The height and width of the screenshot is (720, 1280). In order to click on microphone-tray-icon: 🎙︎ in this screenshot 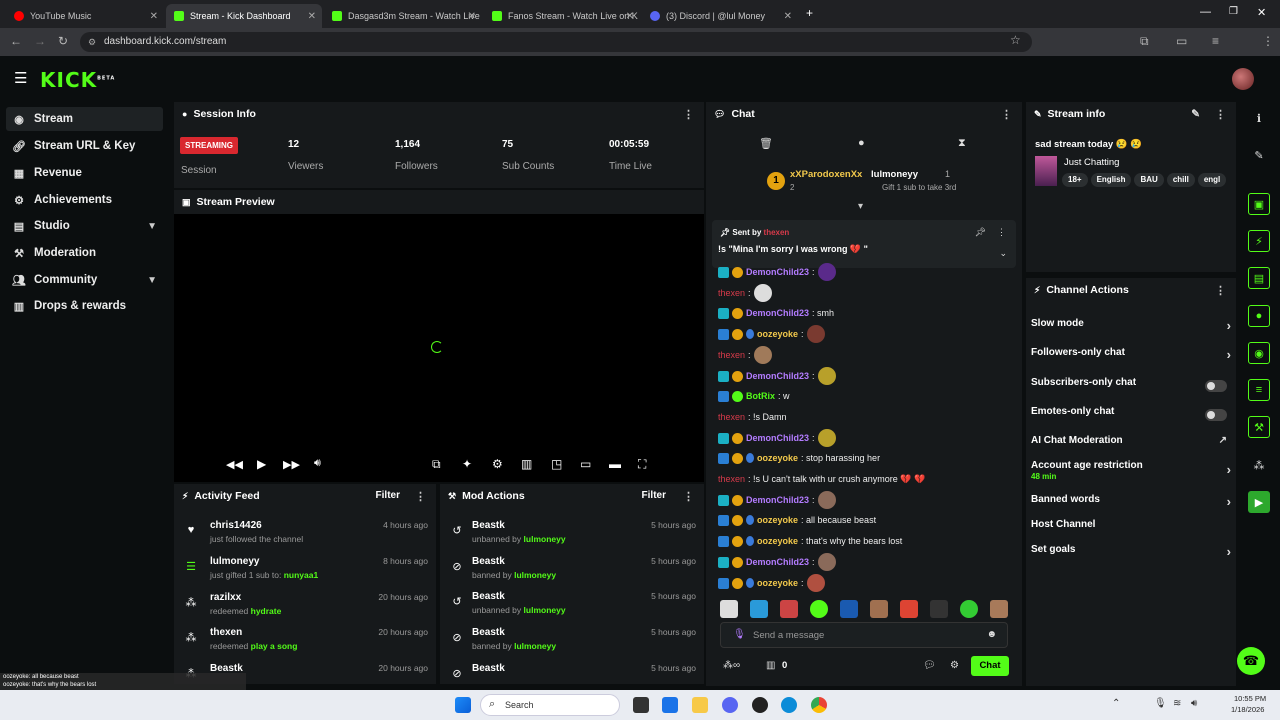, I will do `click(1160, 703)`.